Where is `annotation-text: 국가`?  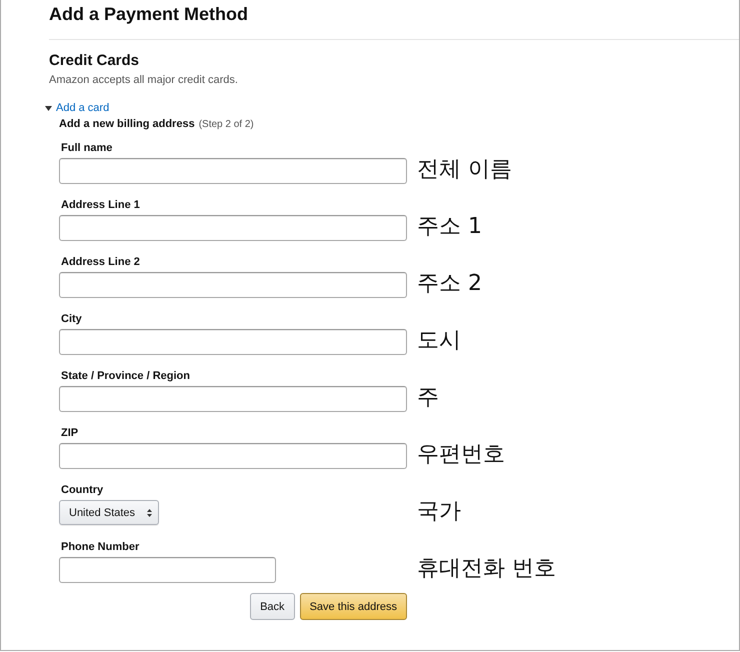 annotation-text: 국가 is located at coordinates (439, 512).